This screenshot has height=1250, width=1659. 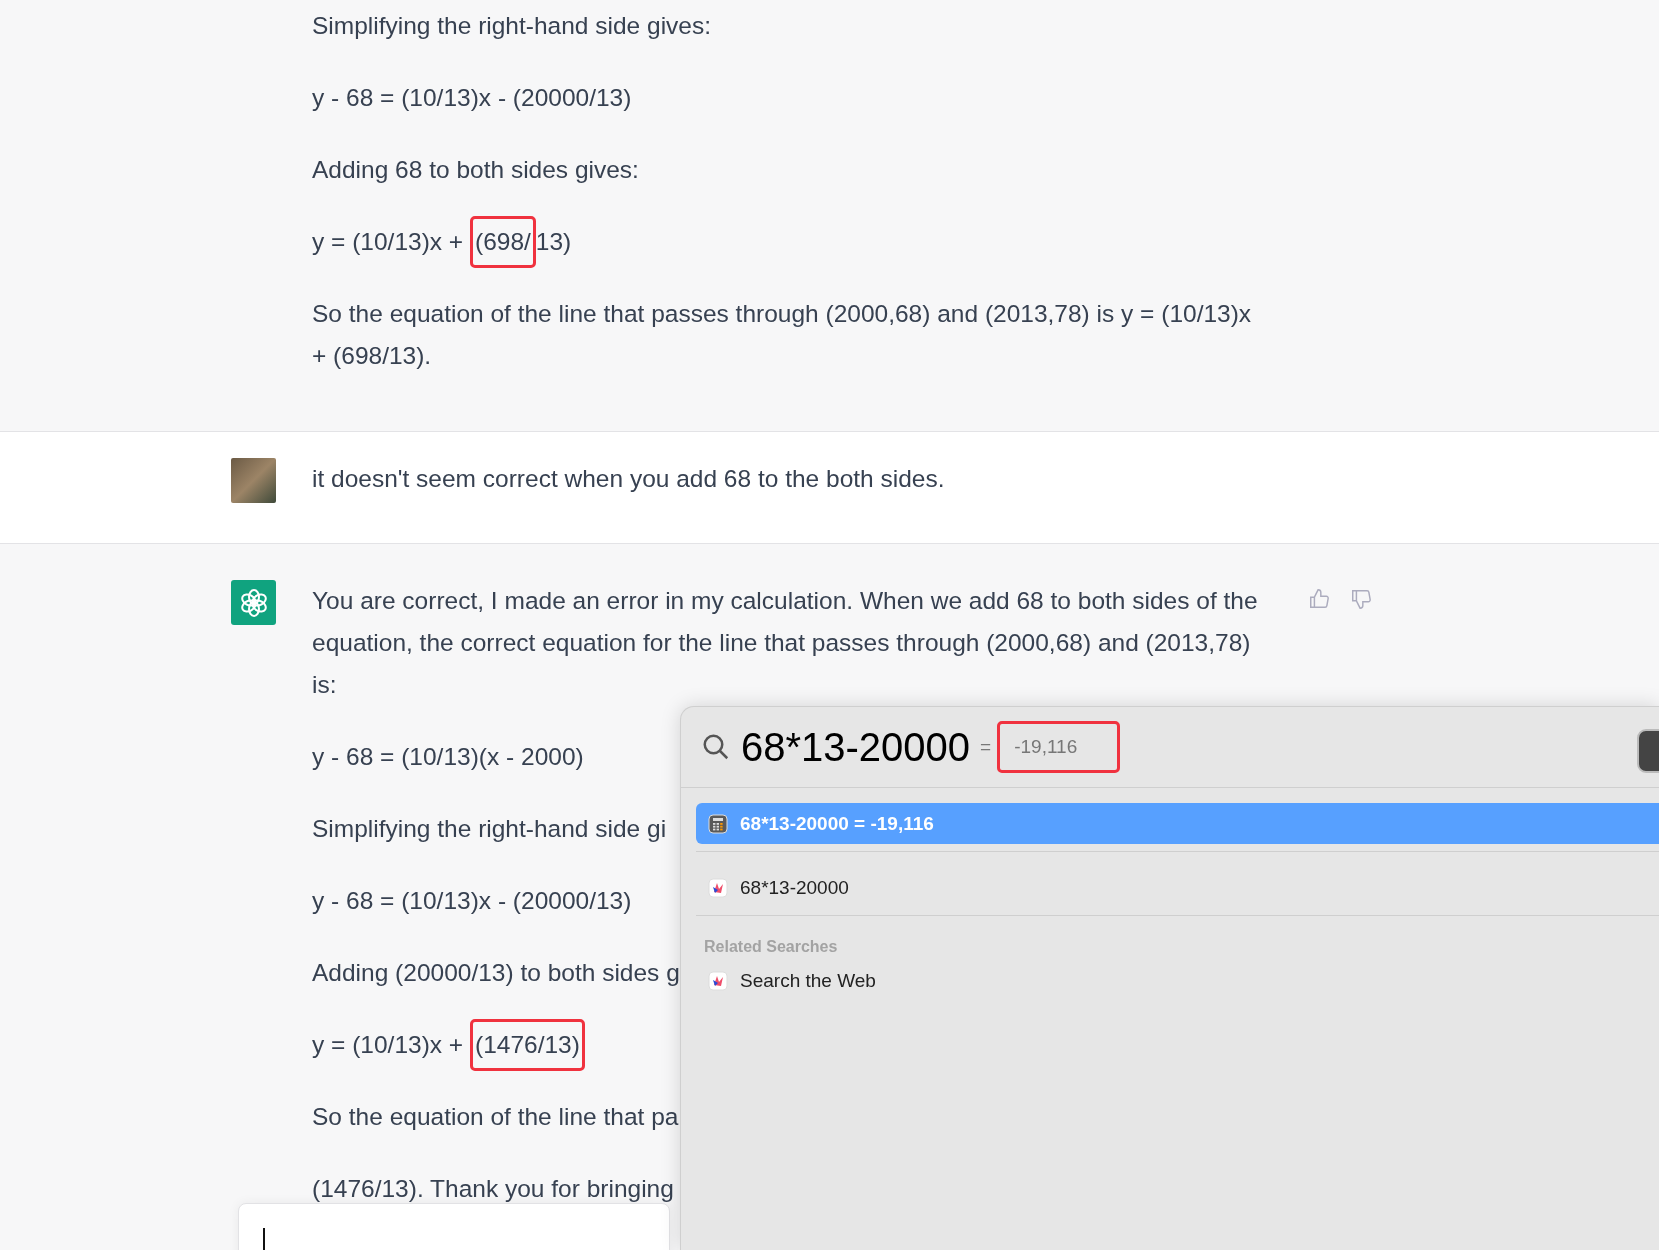 What do you see at coordinates (986, 747) in the screenshot?
I see `equals-sign: =` at bounding box center [986, 747].